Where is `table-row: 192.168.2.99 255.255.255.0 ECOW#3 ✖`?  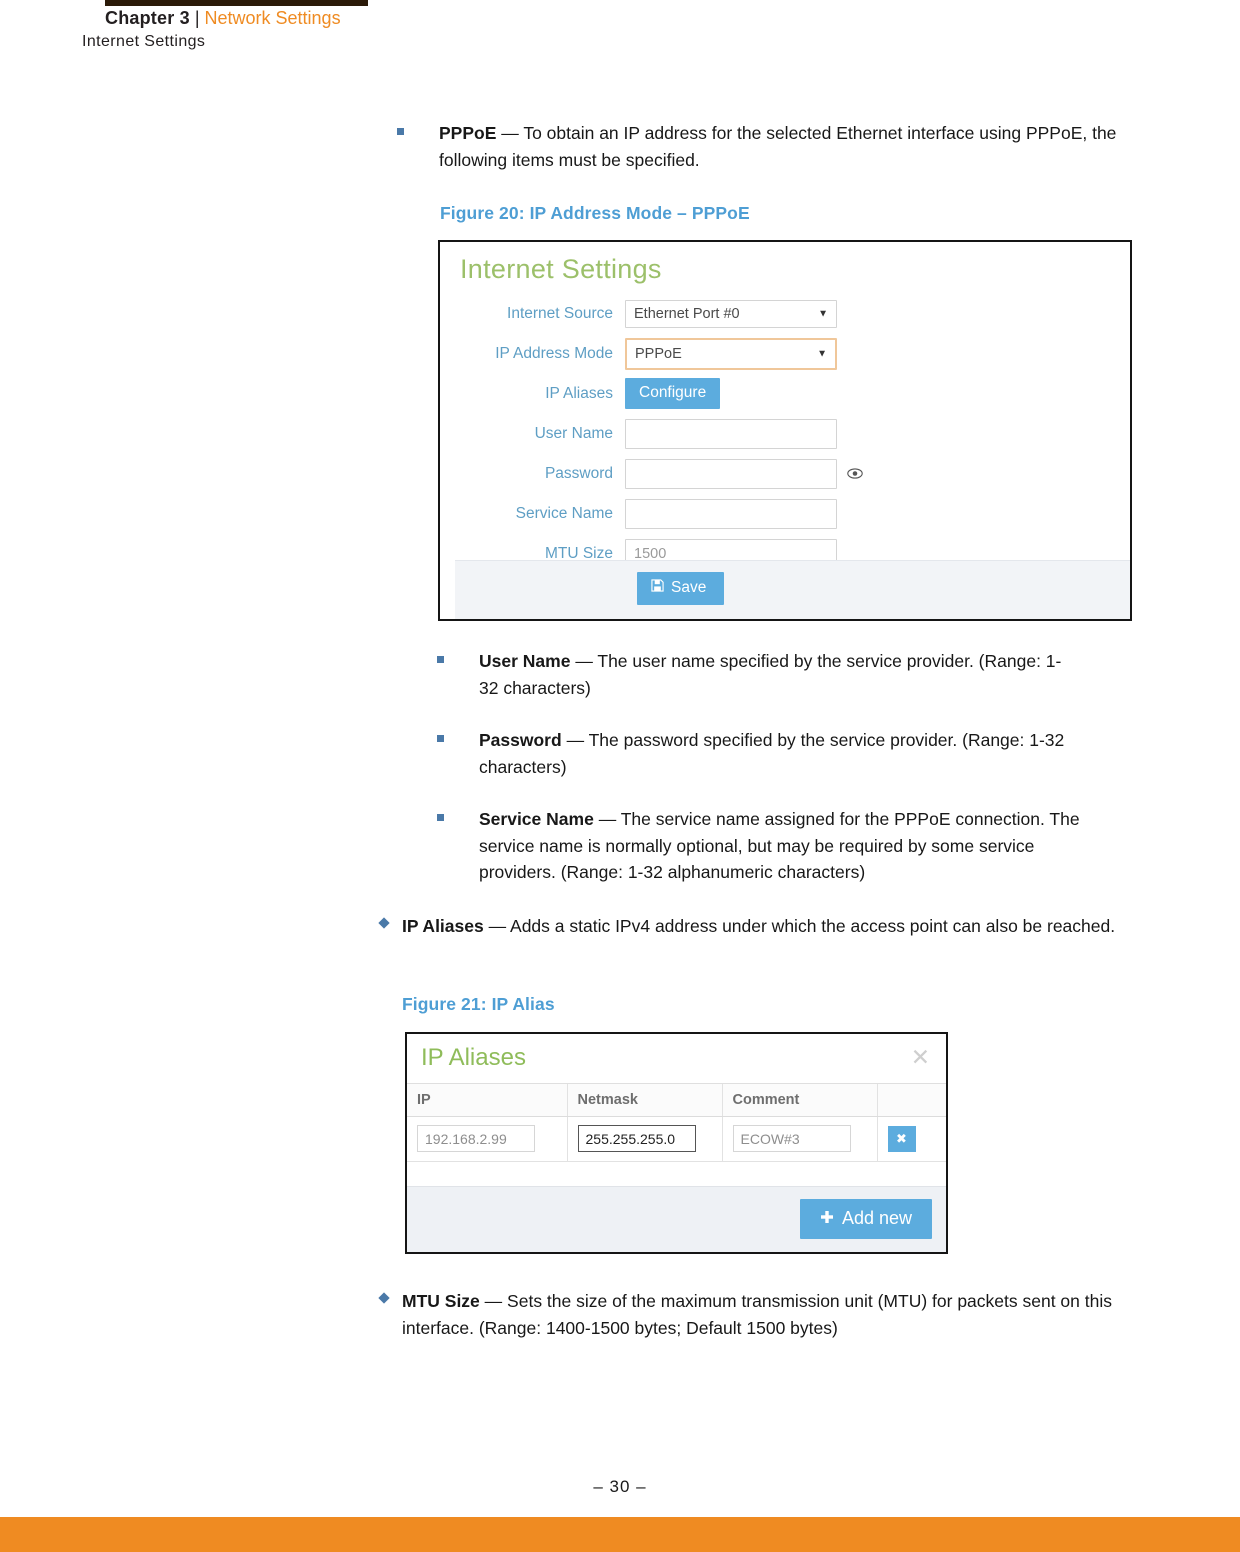
table-row: 192.168.2.99 255.255.255.0 ECOW#3 ✖ is located at coordinates (676, 1139).